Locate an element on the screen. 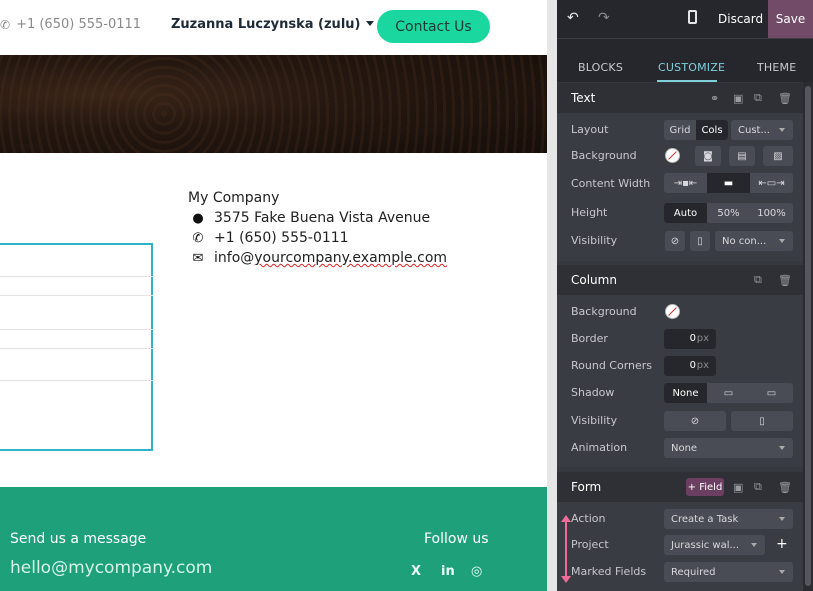 The width and height of the screenshot is (813, 591). scrollbar-thumb is located at coordinates (808, 336).